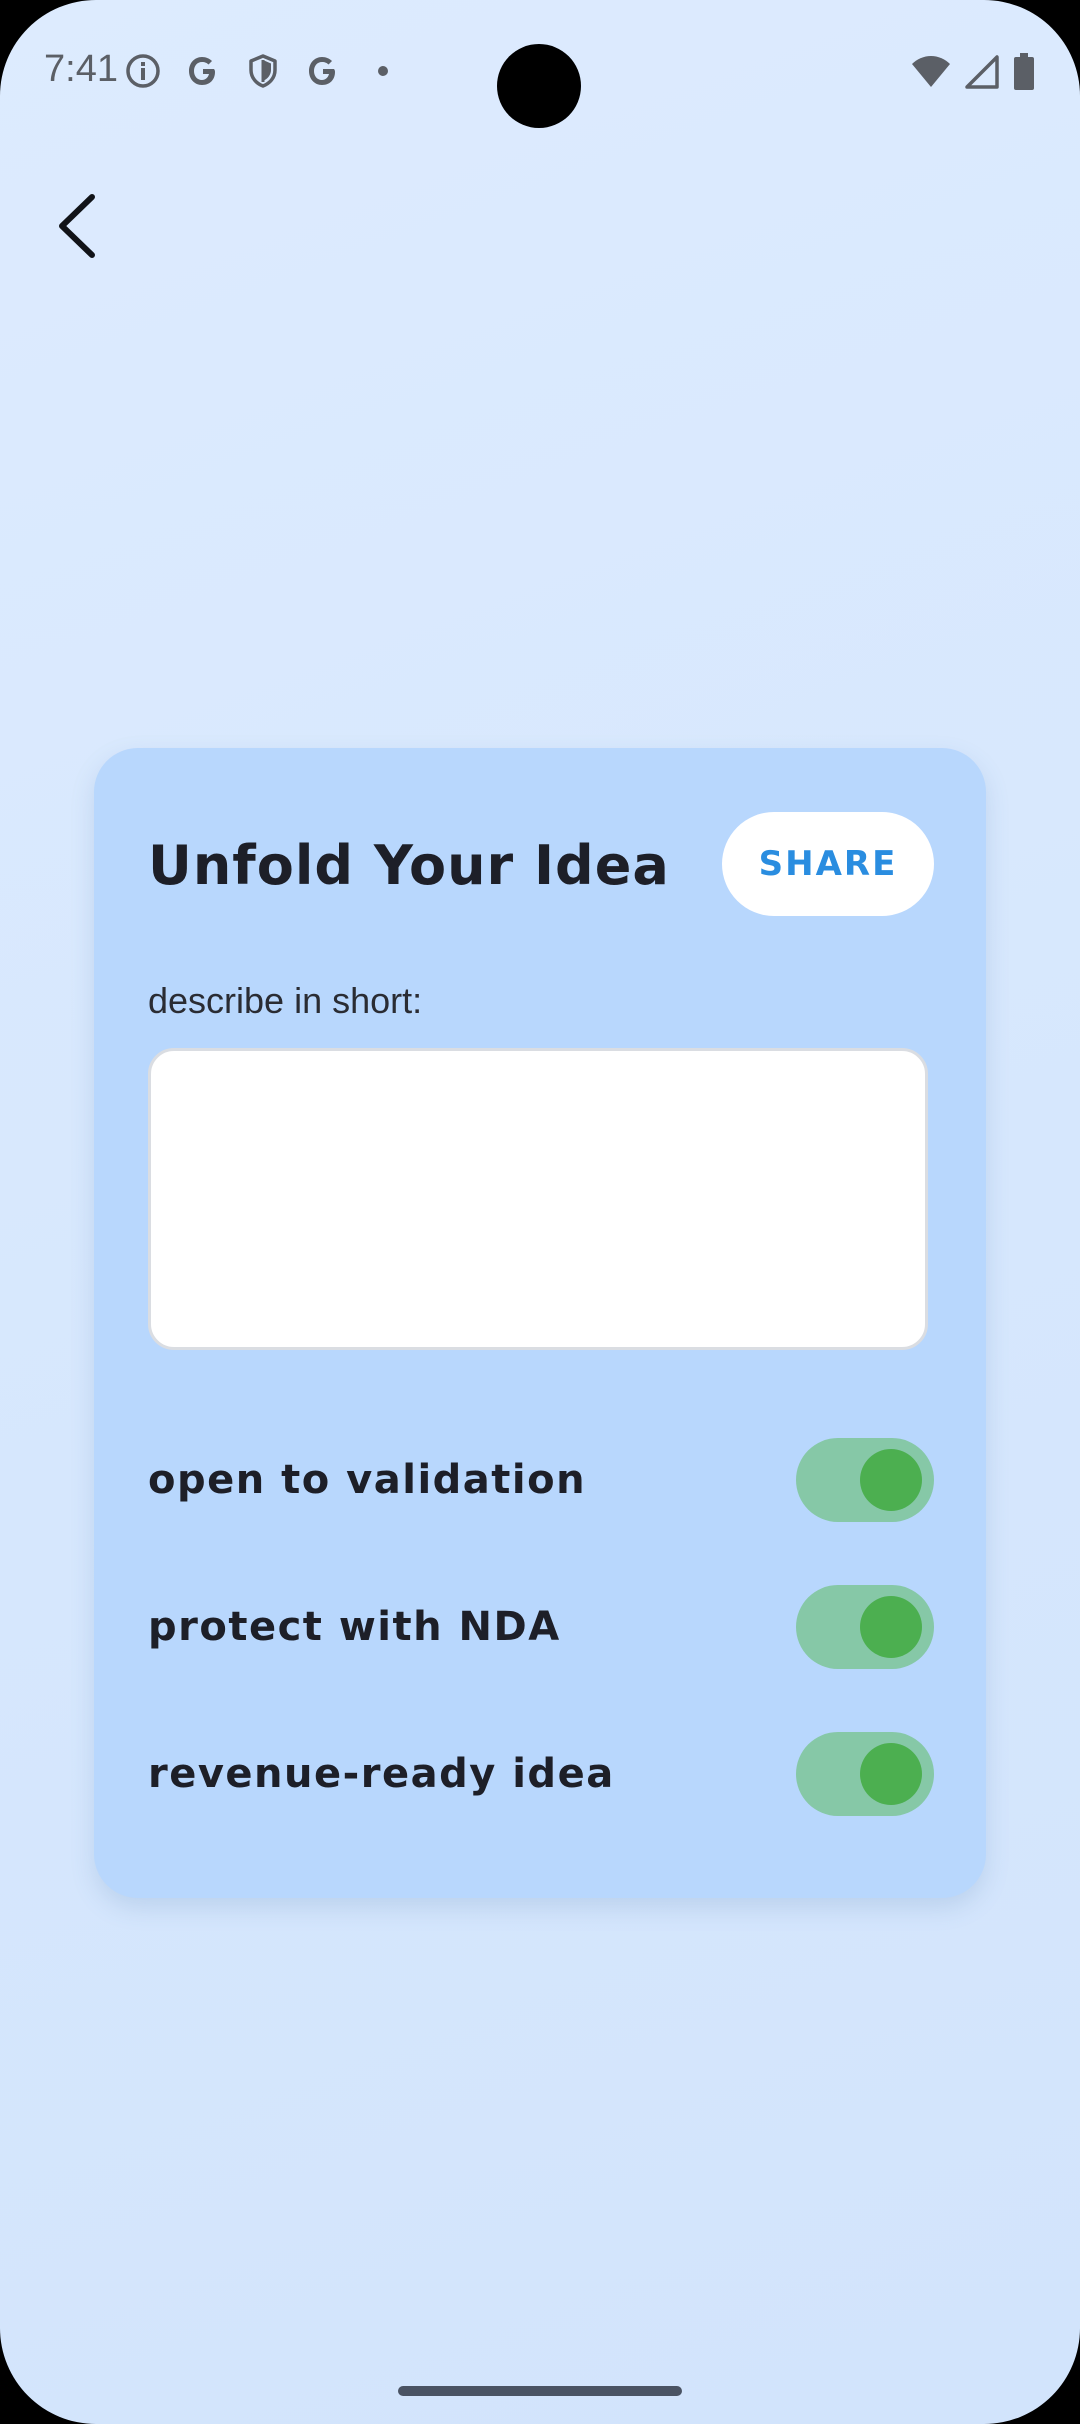 Image resolution: width=1080 pixels, height=2424 pixels. What do you see at coordinates (540, 2391) in the screenshot?
I see `home-indicator` at bounding box center [540, 2391].